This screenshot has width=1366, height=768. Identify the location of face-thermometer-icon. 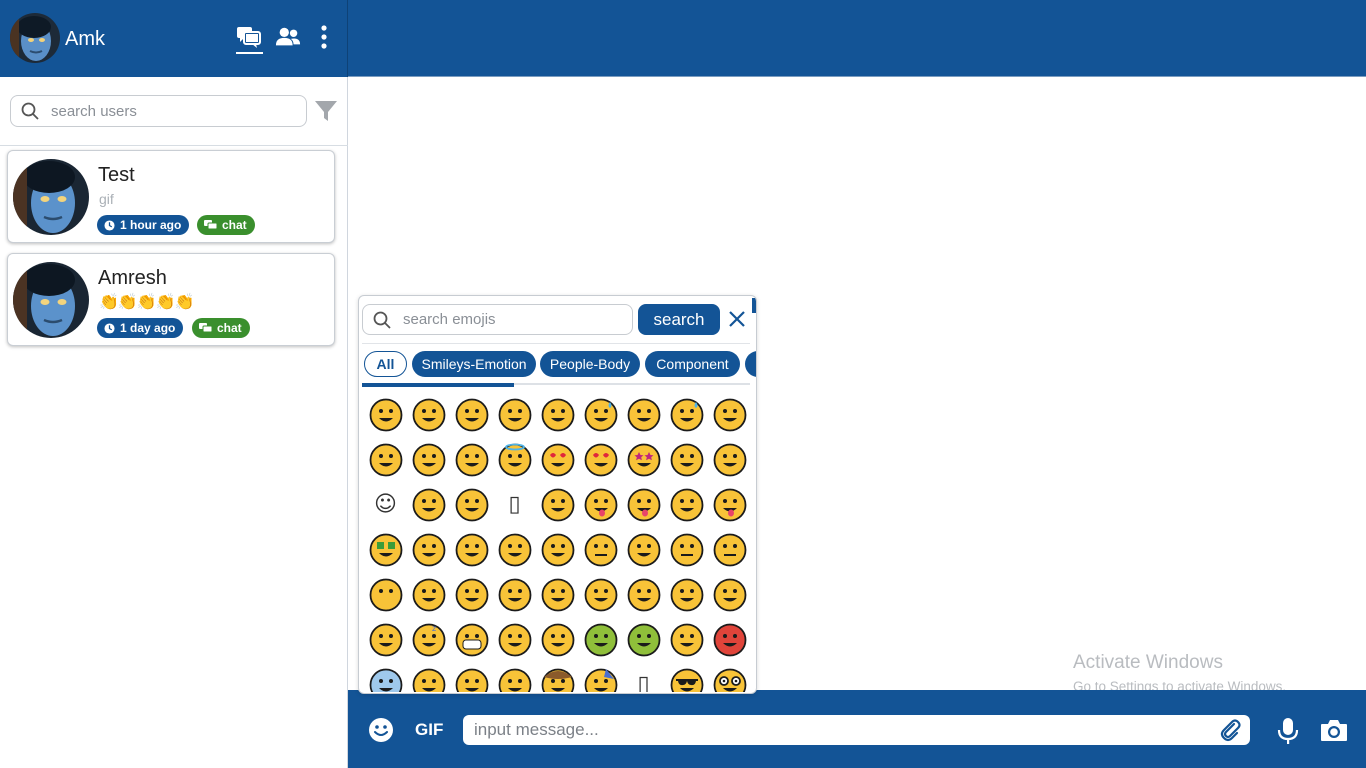
(514, 639).